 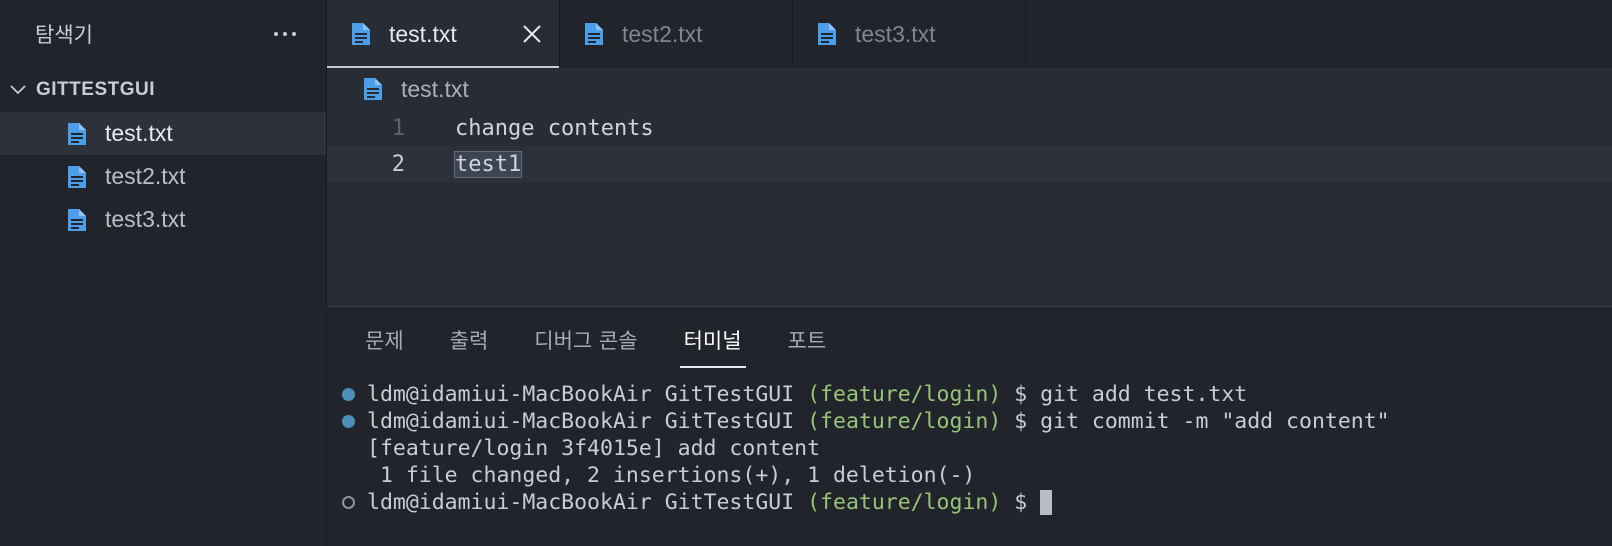 I want to click on panel-tab-problems: 문제, so click(x=384, y=340).